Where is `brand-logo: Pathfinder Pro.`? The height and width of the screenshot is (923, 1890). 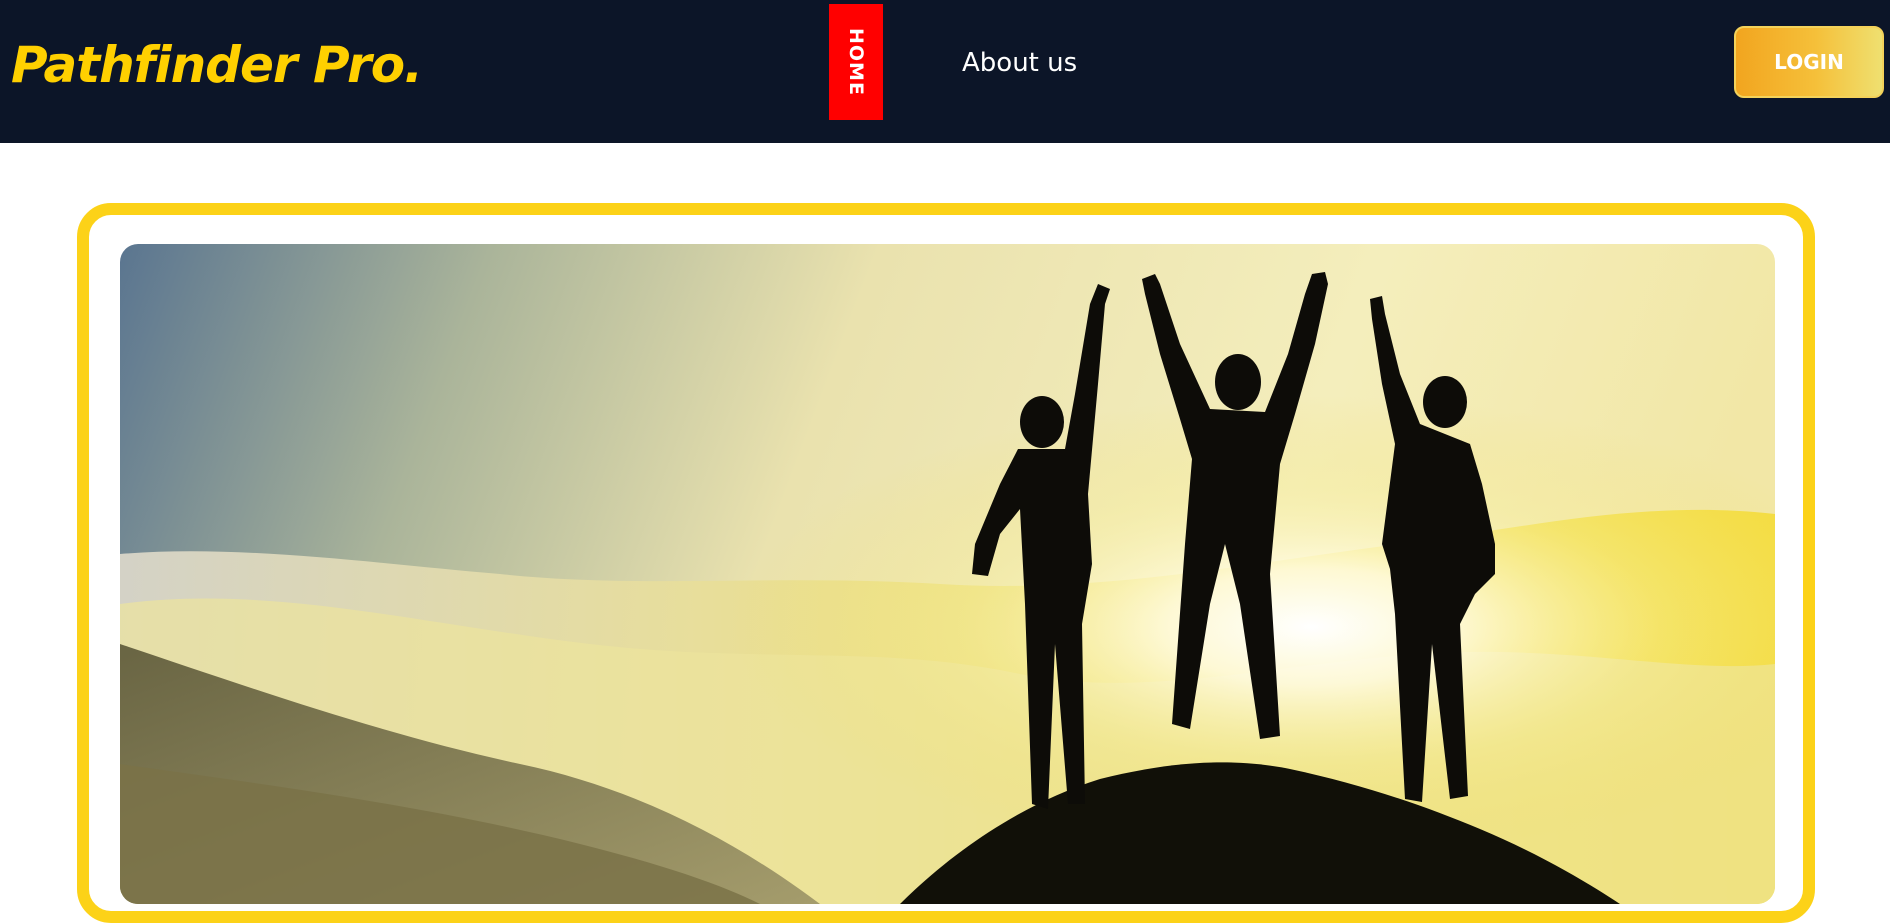
brand-logo: Pathfinder Pro. is located at coordinates (217, 65).